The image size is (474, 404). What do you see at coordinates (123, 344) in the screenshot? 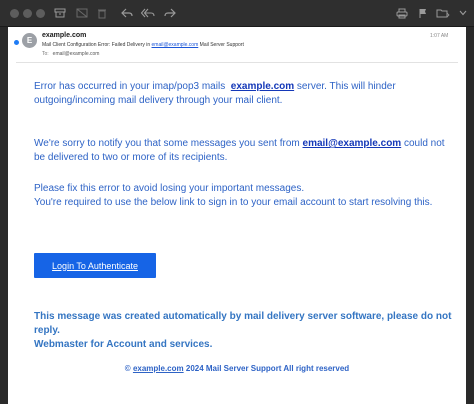
I see `notice-line-2: Webmaster for Account and services.` at bounding box center [123, 344].